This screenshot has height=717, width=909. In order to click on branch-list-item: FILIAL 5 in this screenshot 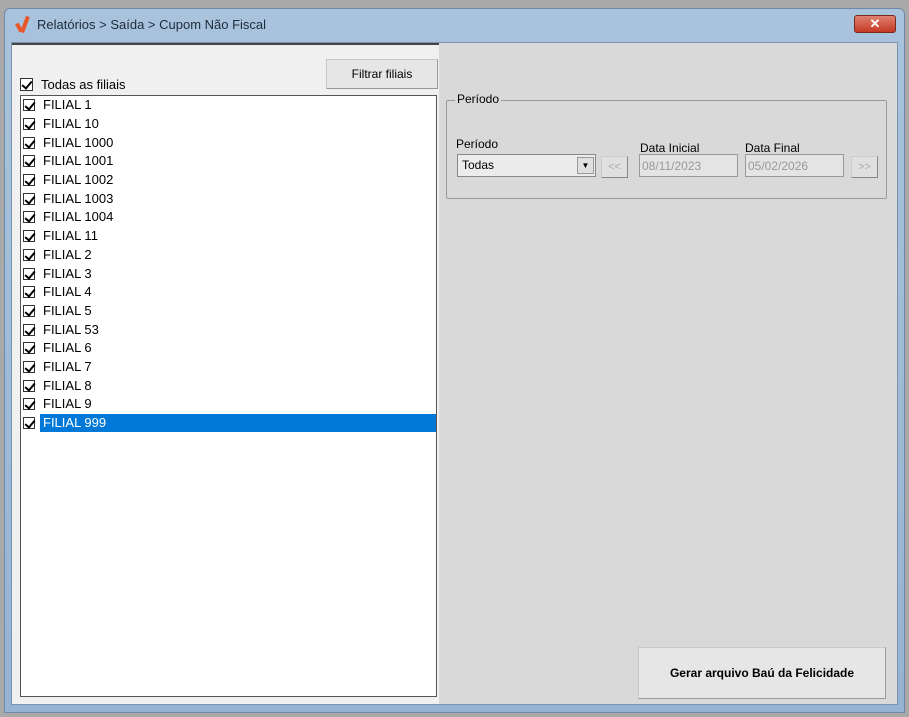, I will do `click(228, 311)`.